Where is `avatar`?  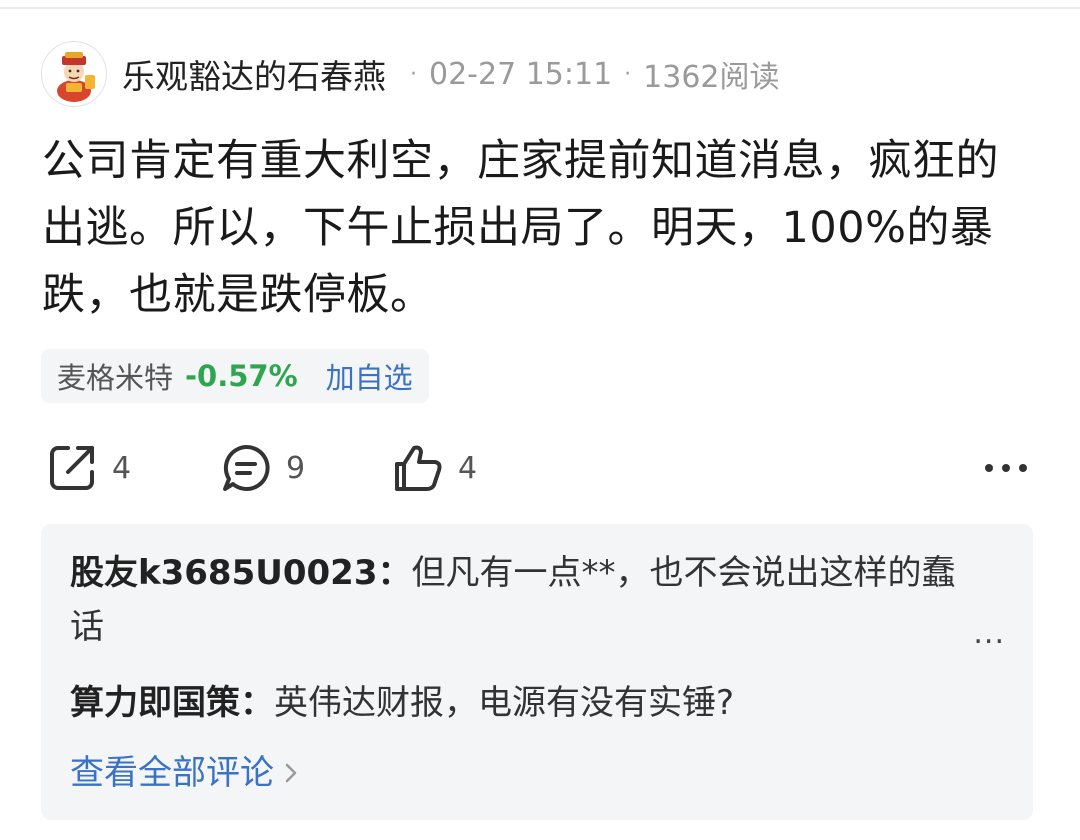 avatar is located at coordinates (74, 74).